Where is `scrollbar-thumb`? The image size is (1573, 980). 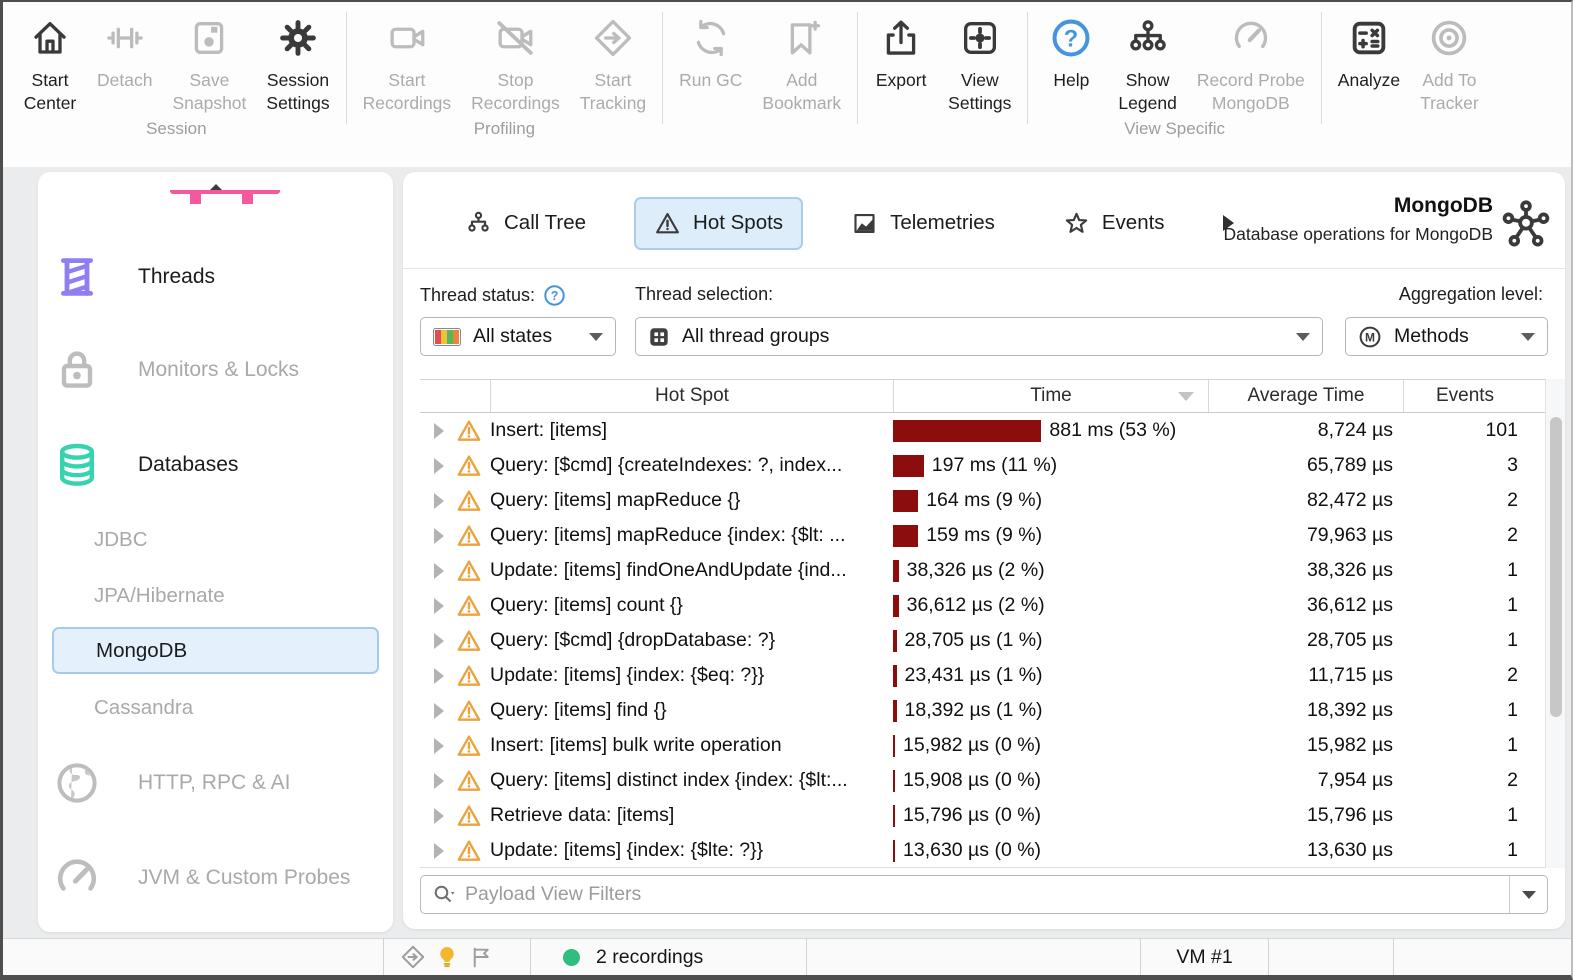
scrollbar-thumb is located at coordinates (1556, 567).